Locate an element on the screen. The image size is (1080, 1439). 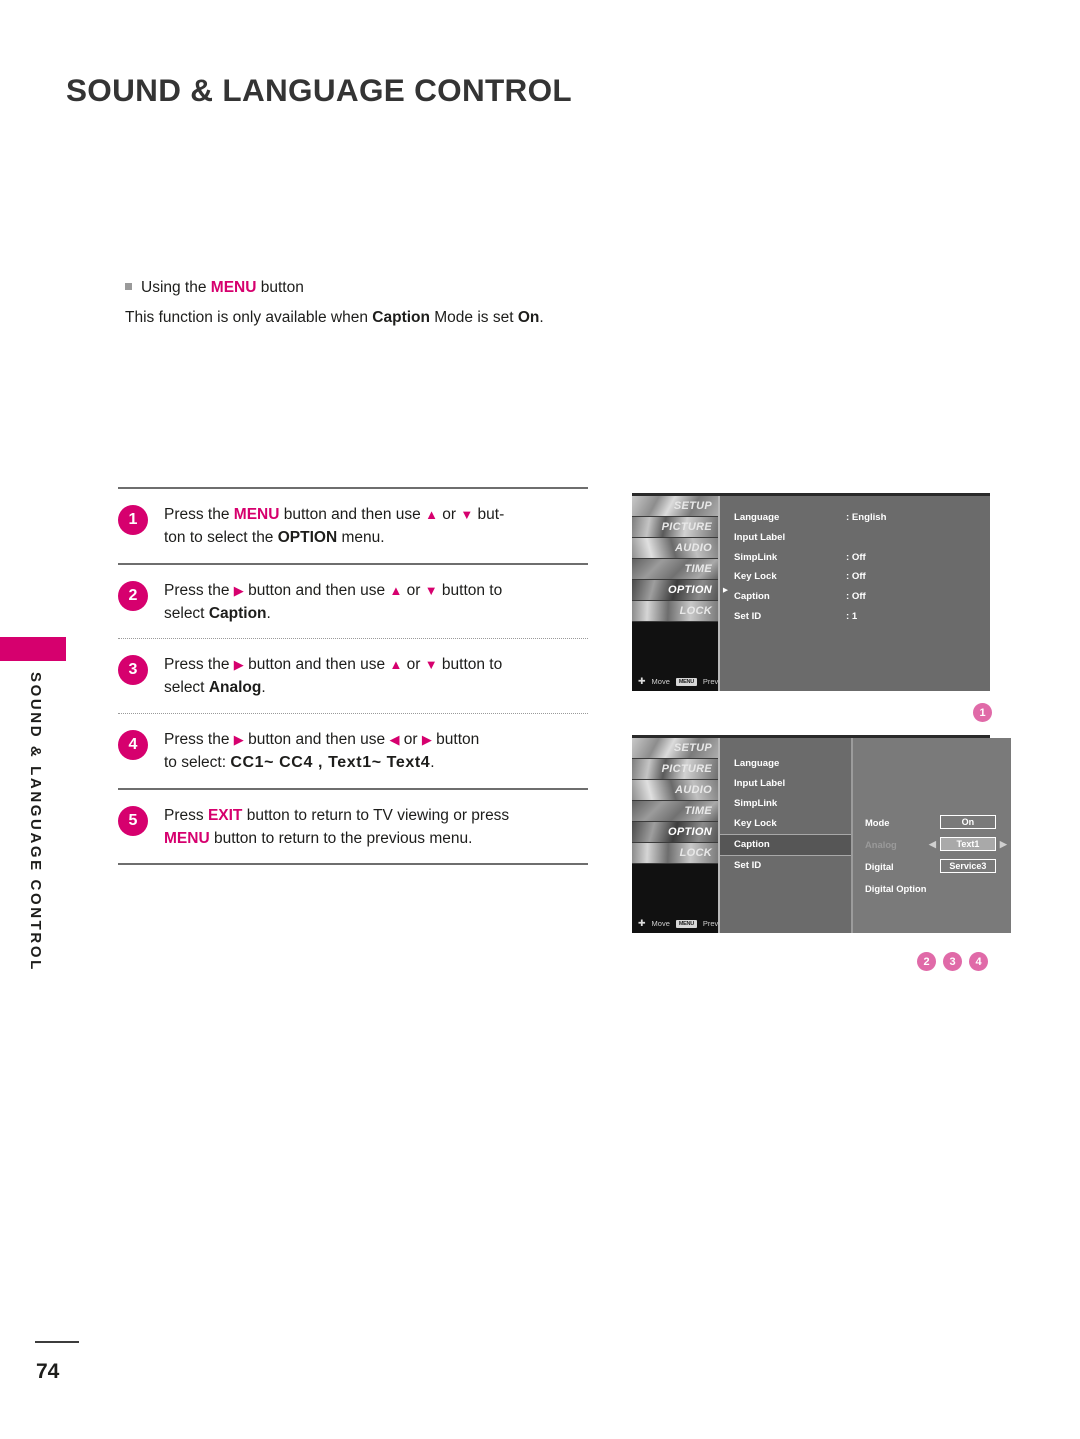
osd2-list-item-caption: Caption is located at coordinates (785, 845).